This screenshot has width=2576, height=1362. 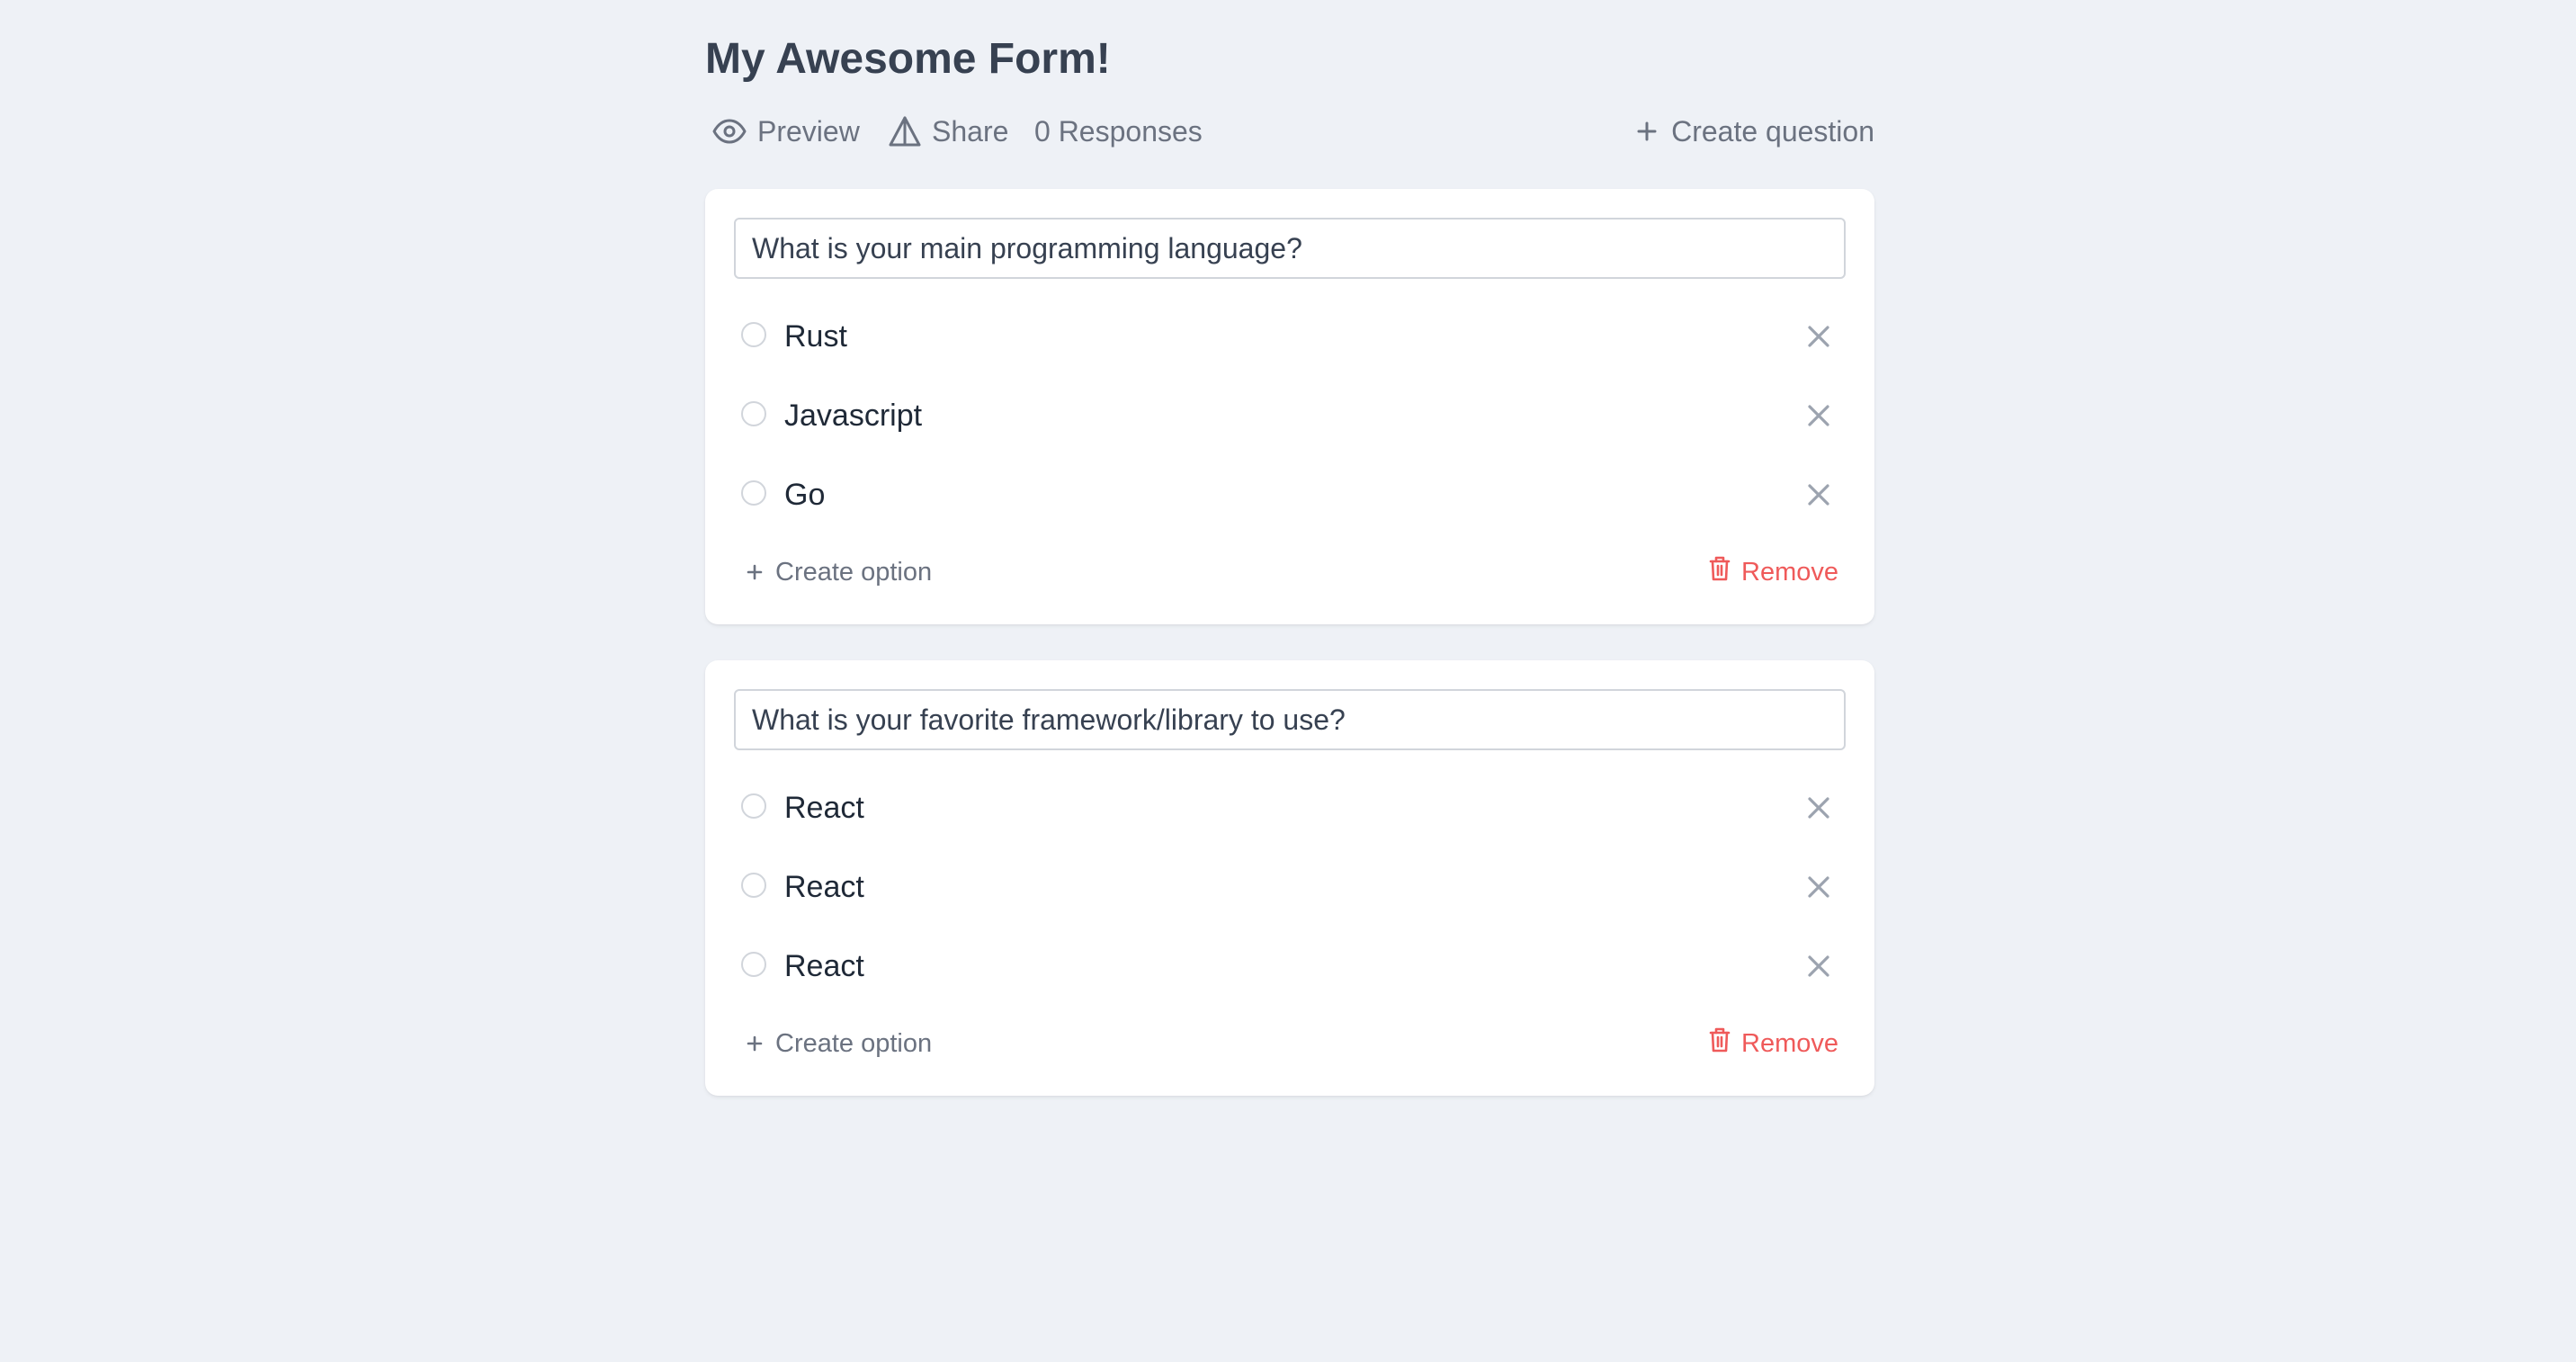 I want to click on share-triangle-icon, so click(x=910, y=131).